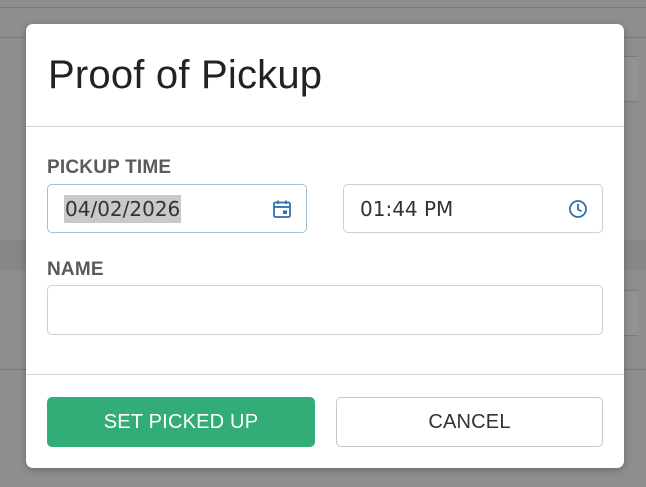 The image size is (646, 487). What do you see at coordinates (407, 208) in the screenshot?
I see `pickup-time-value: 01:44 PM` at bounding box center [407, 208].